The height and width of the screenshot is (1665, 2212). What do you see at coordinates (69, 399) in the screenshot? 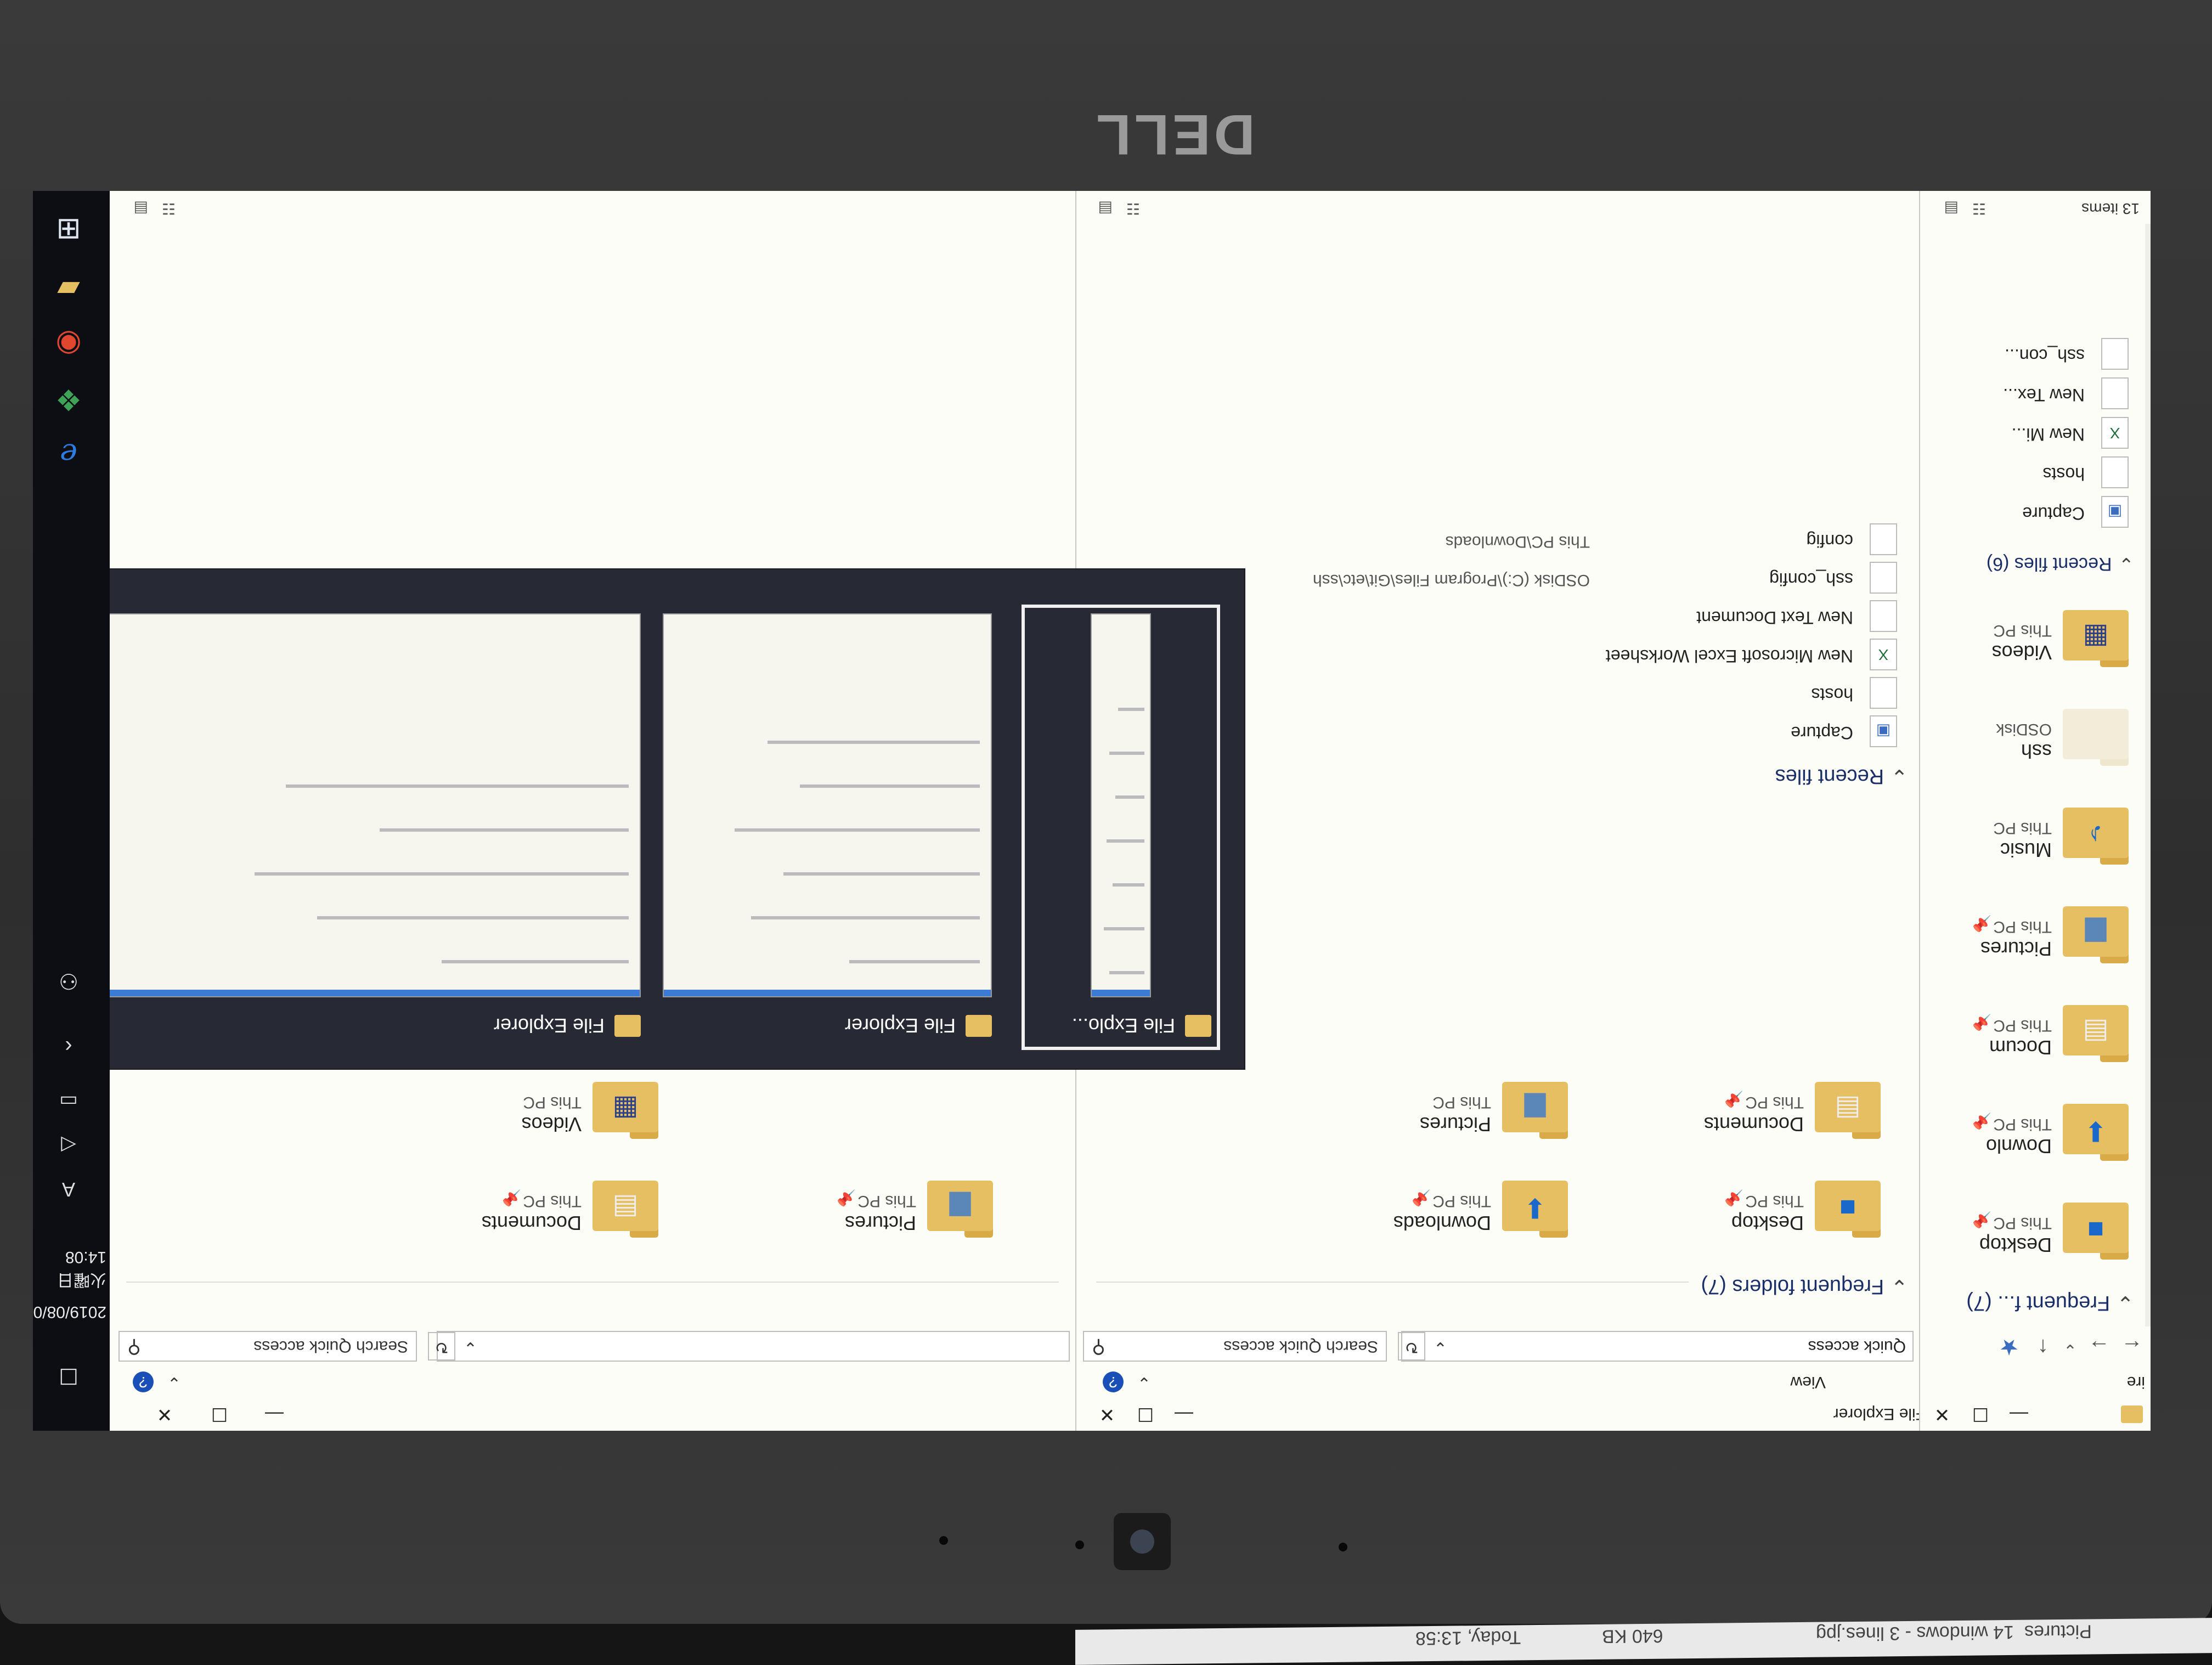
I see `photos-icon: ❖` at bounding box center [69, 399].